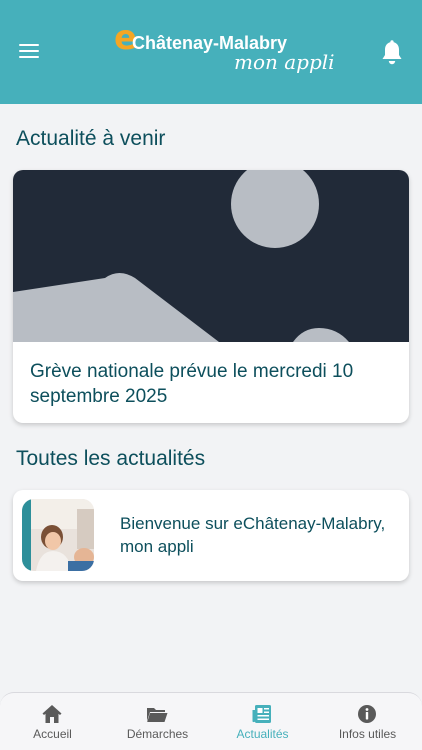  I want to click on logo-subtitle: mon appli, so click(284, 62).